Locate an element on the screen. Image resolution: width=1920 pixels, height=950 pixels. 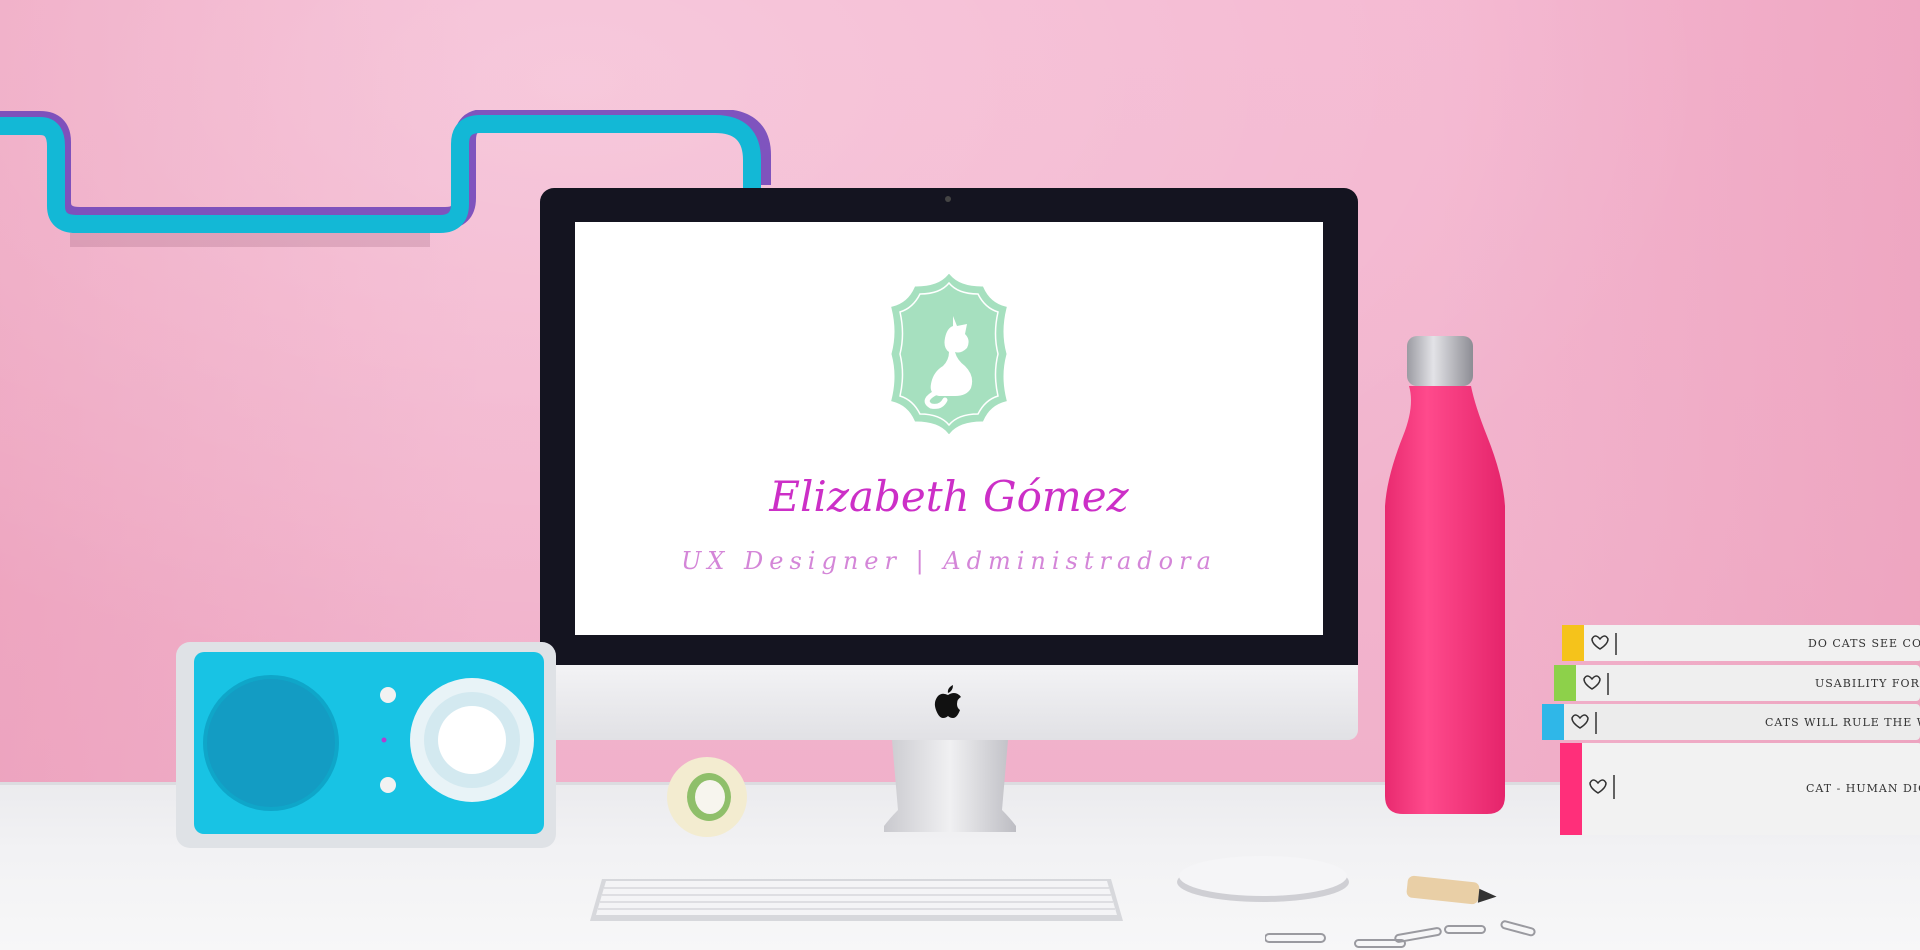
book-title-2: USABILITY FOR C is located at coordinates (1867, 683).